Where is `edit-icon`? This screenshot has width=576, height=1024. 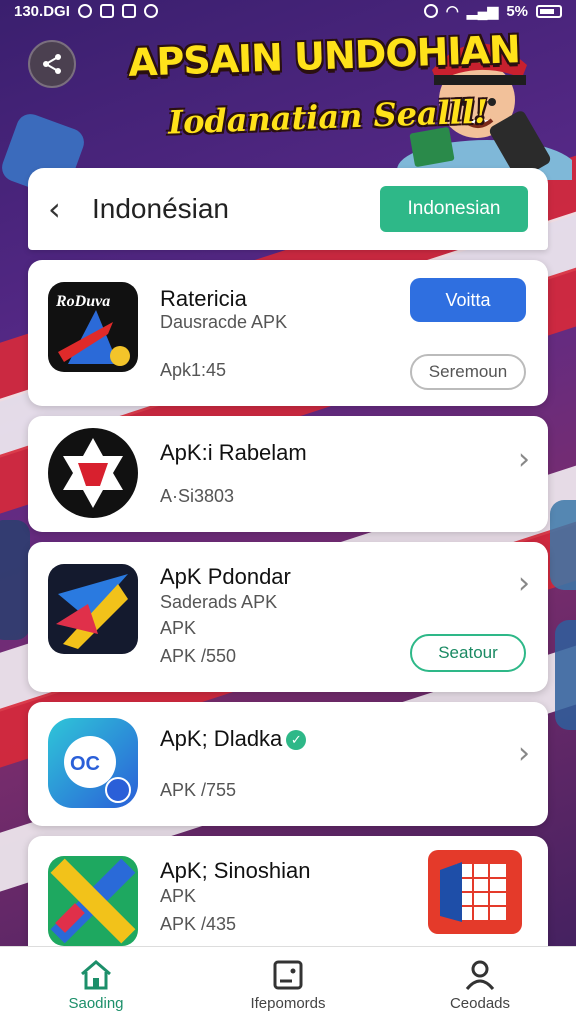 edit-icon is located at coordinates (106, 11).